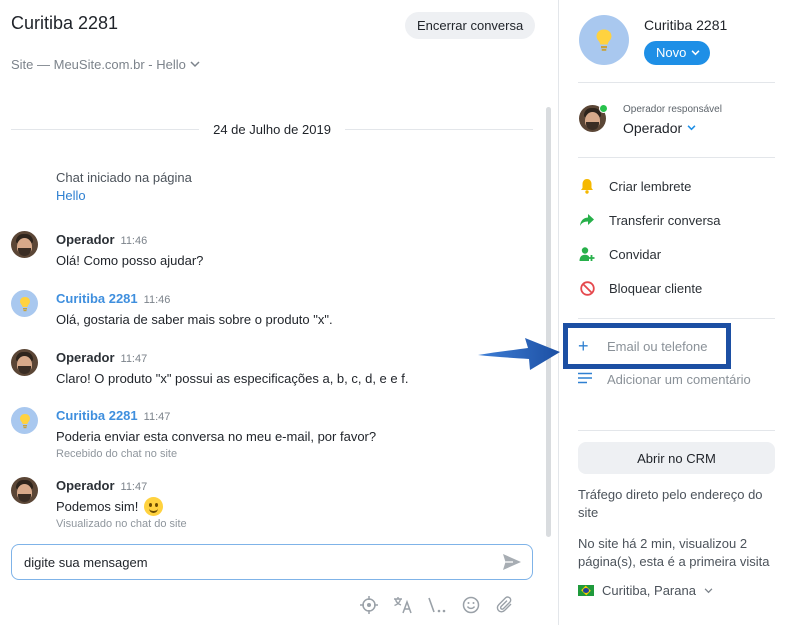  I want to click on invite-action: Convidar, so click(619, 254).